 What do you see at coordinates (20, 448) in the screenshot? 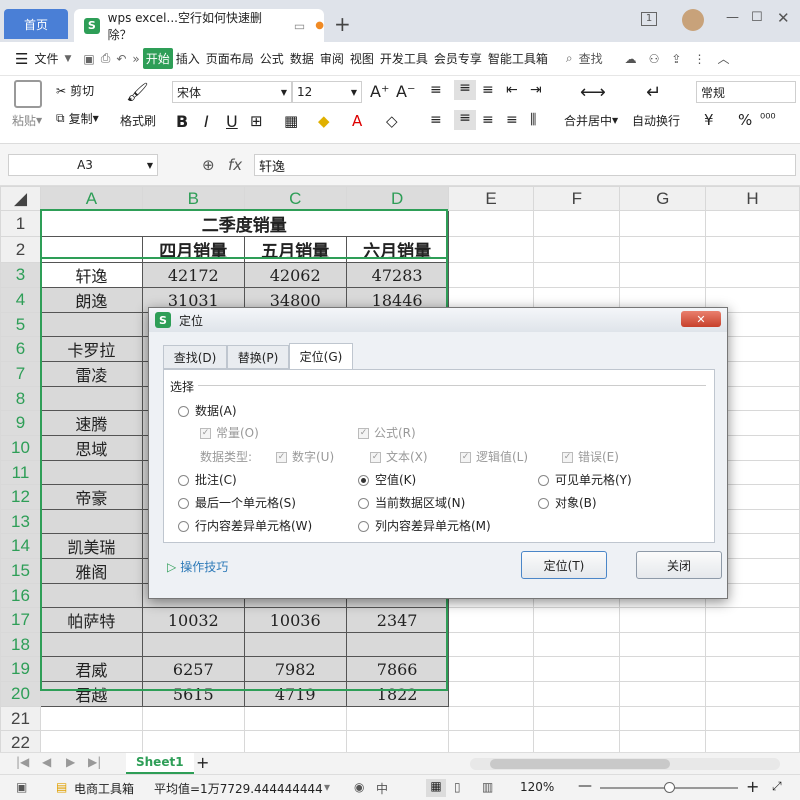
I see `row-header: 10` at bounding box center [20, 448].